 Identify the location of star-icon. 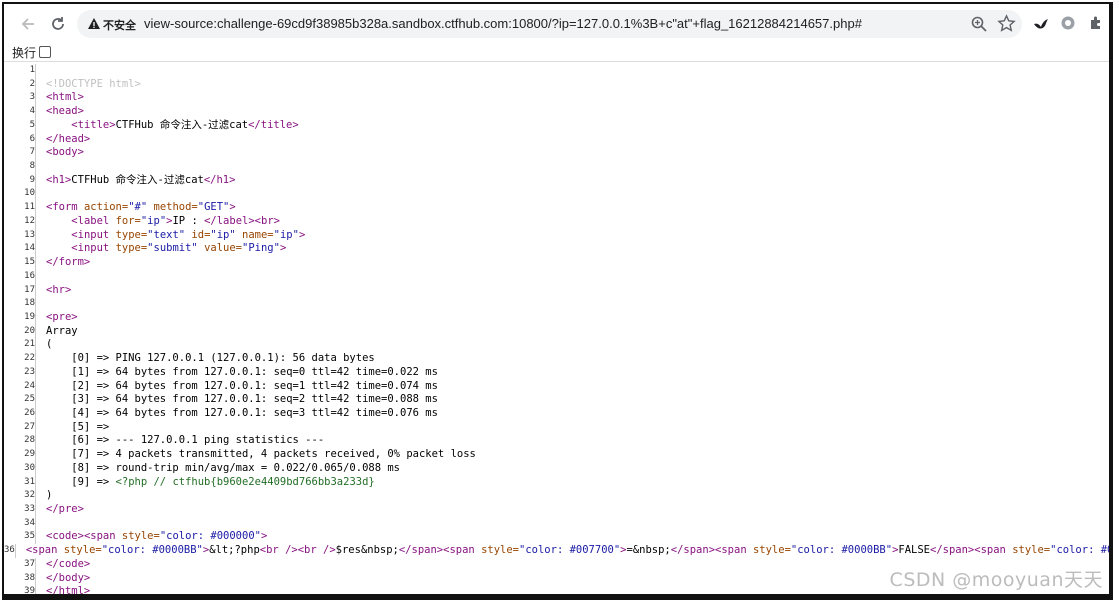
(1006, 23).